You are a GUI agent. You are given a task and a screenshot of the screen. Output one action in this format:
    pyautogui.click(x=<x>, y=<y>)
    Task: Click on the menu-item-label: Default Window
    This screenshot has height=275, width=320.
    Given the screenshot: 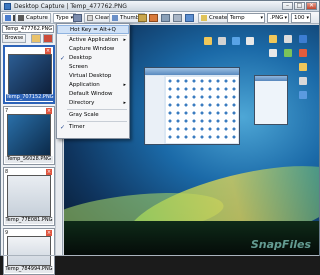 What is the action you would take?
    pyautogui.click(x=91, y=94)
    